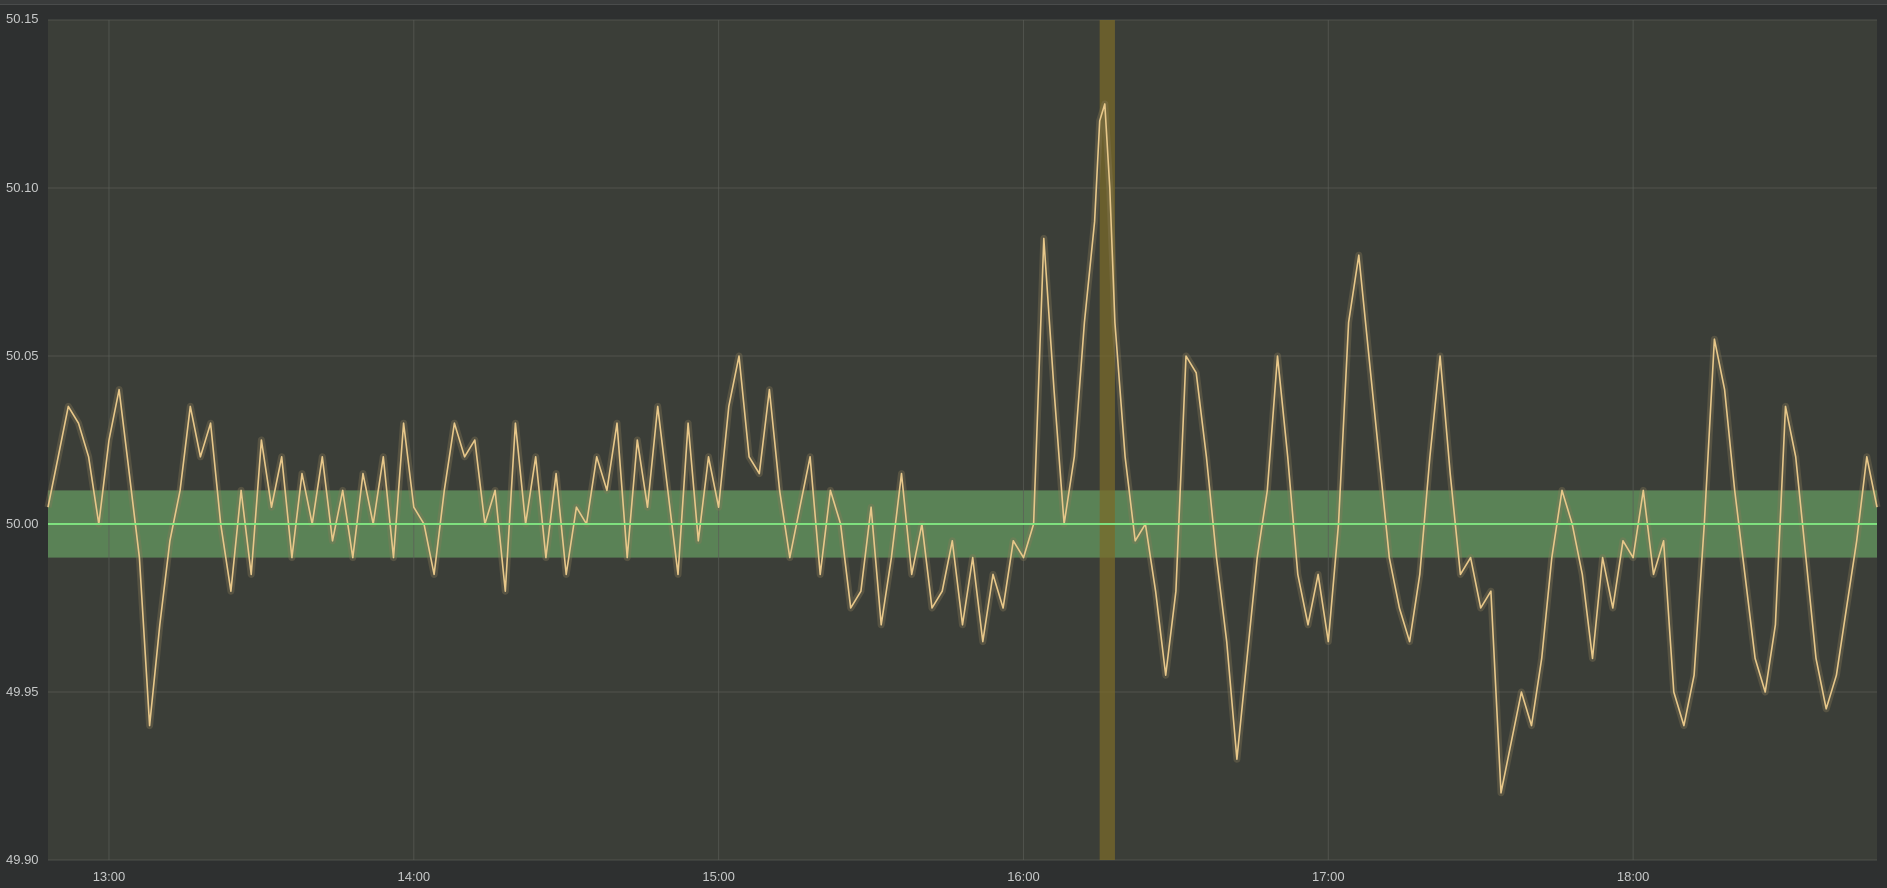 The width and height of the screenshot is (1887, 888). What do you see at coordinates (1328, 876) in the screenshot?
I see `x-tick-label: 17:00` at bounding box center [1328, 876].